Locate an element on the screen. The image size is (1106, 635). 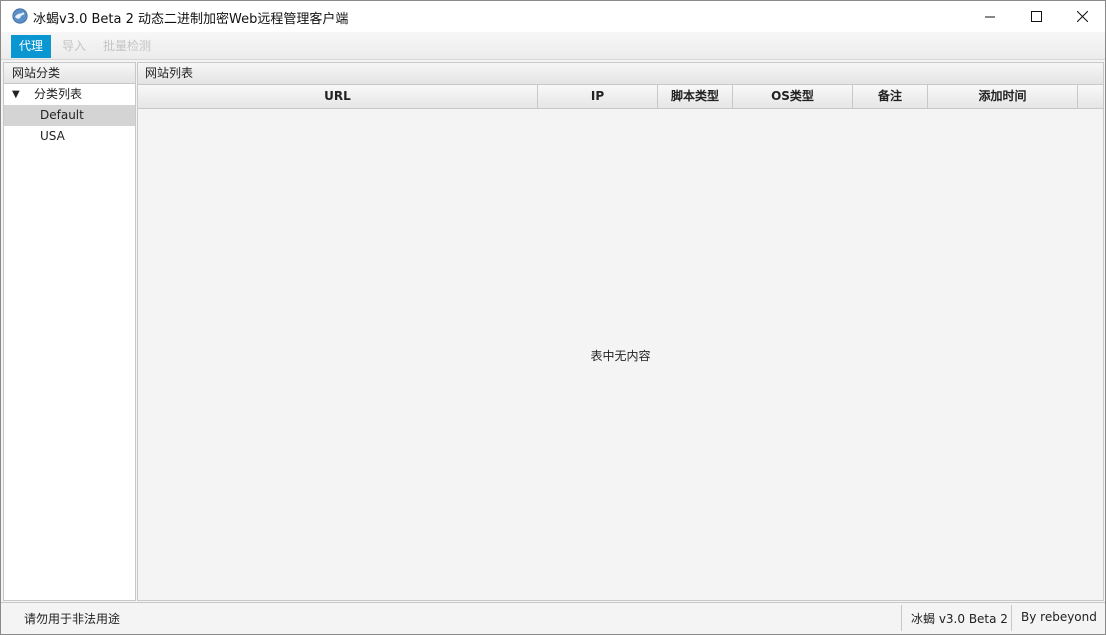
minimize-button is located at coordinates (990, 16).